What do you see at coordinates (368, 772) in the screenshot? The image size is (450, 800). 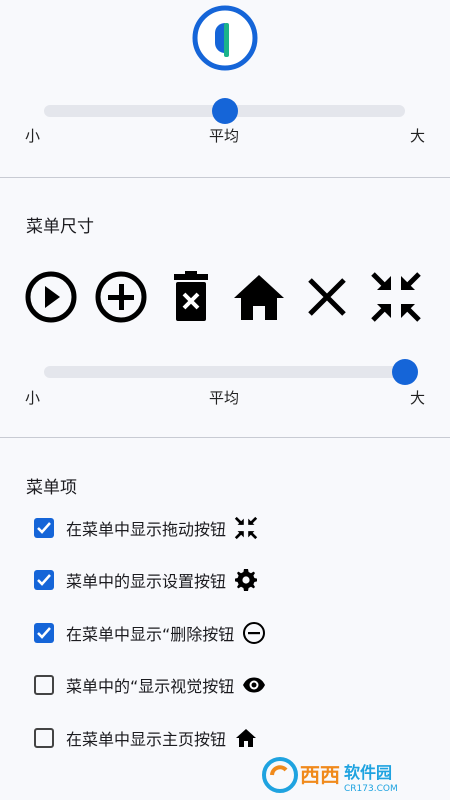 I see `svg-text: 软件园` at bounding box center [368, 772].